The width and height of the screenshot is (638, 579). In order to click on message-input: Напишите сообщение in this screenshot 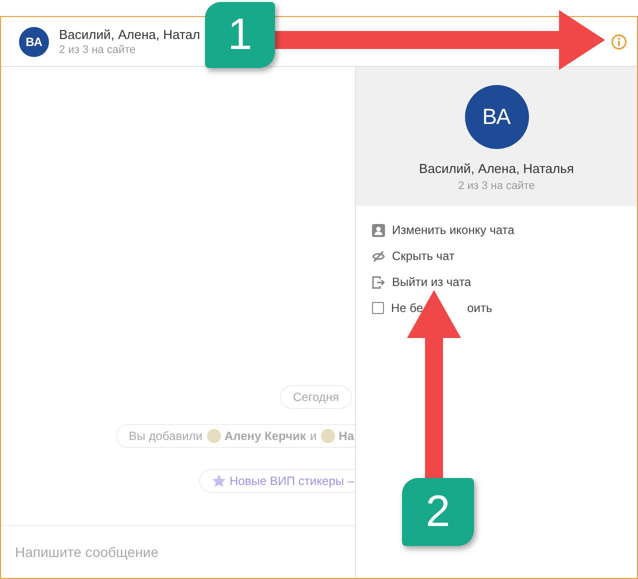, I will do `click(165, 552)`.